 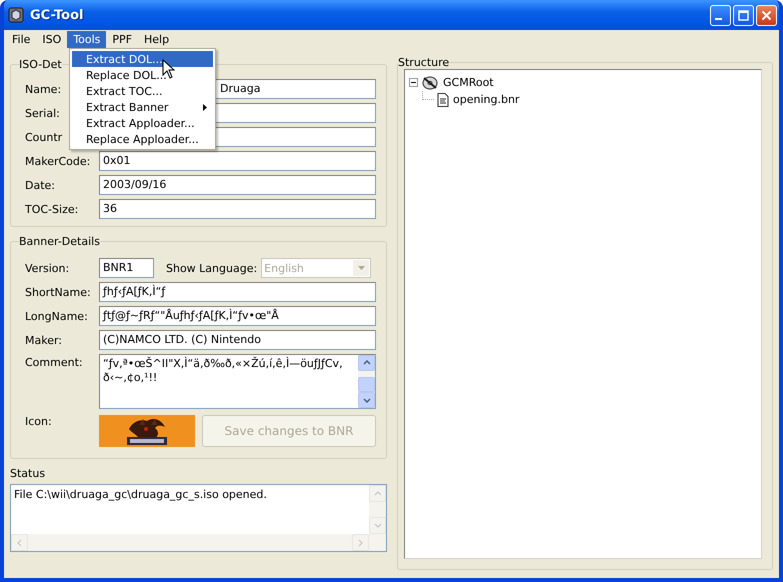 I want to click on app-icon, so click(x=16, y=15).